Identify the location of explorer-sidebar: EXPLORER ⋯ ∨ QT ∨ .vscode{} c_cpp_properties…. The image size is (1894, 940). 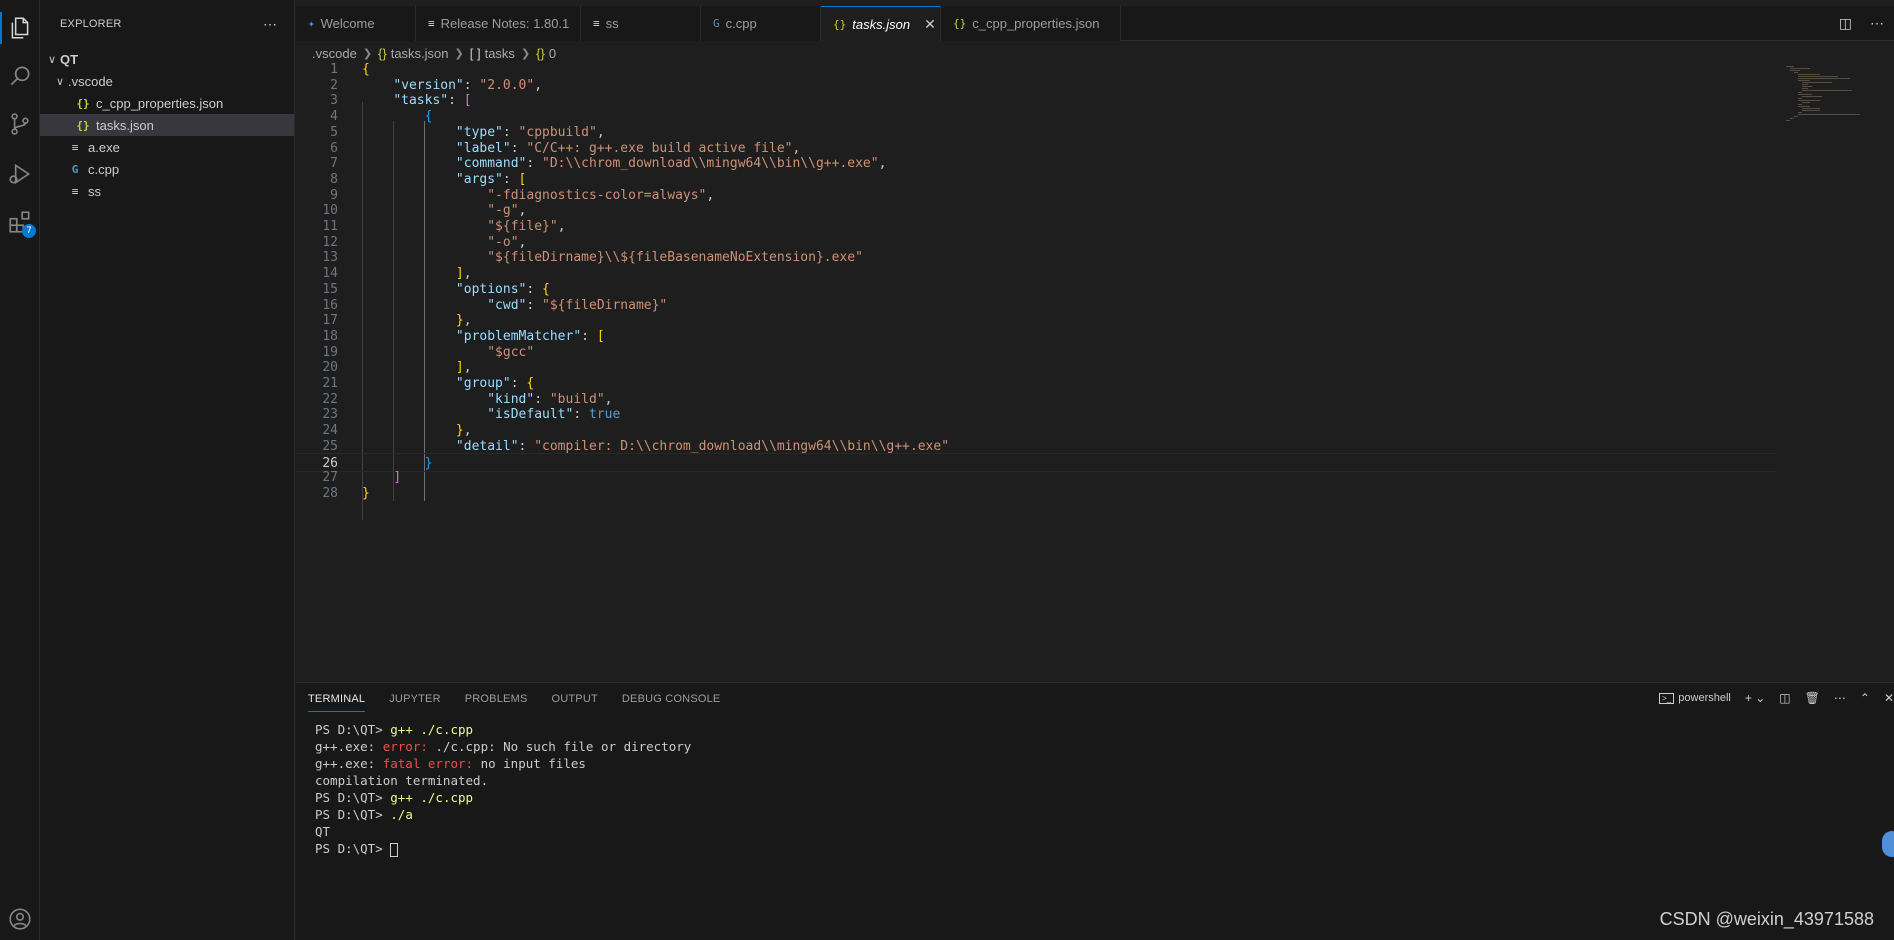
(167, 470).